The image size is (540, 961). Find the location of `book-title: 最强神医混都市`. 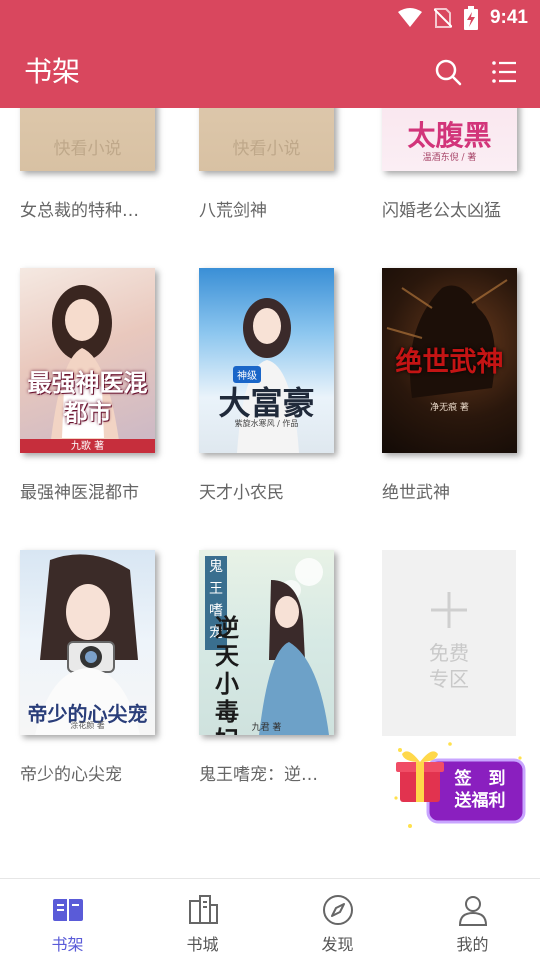

book-title: 最强神医混都市 is located at coordinates (79, 493).